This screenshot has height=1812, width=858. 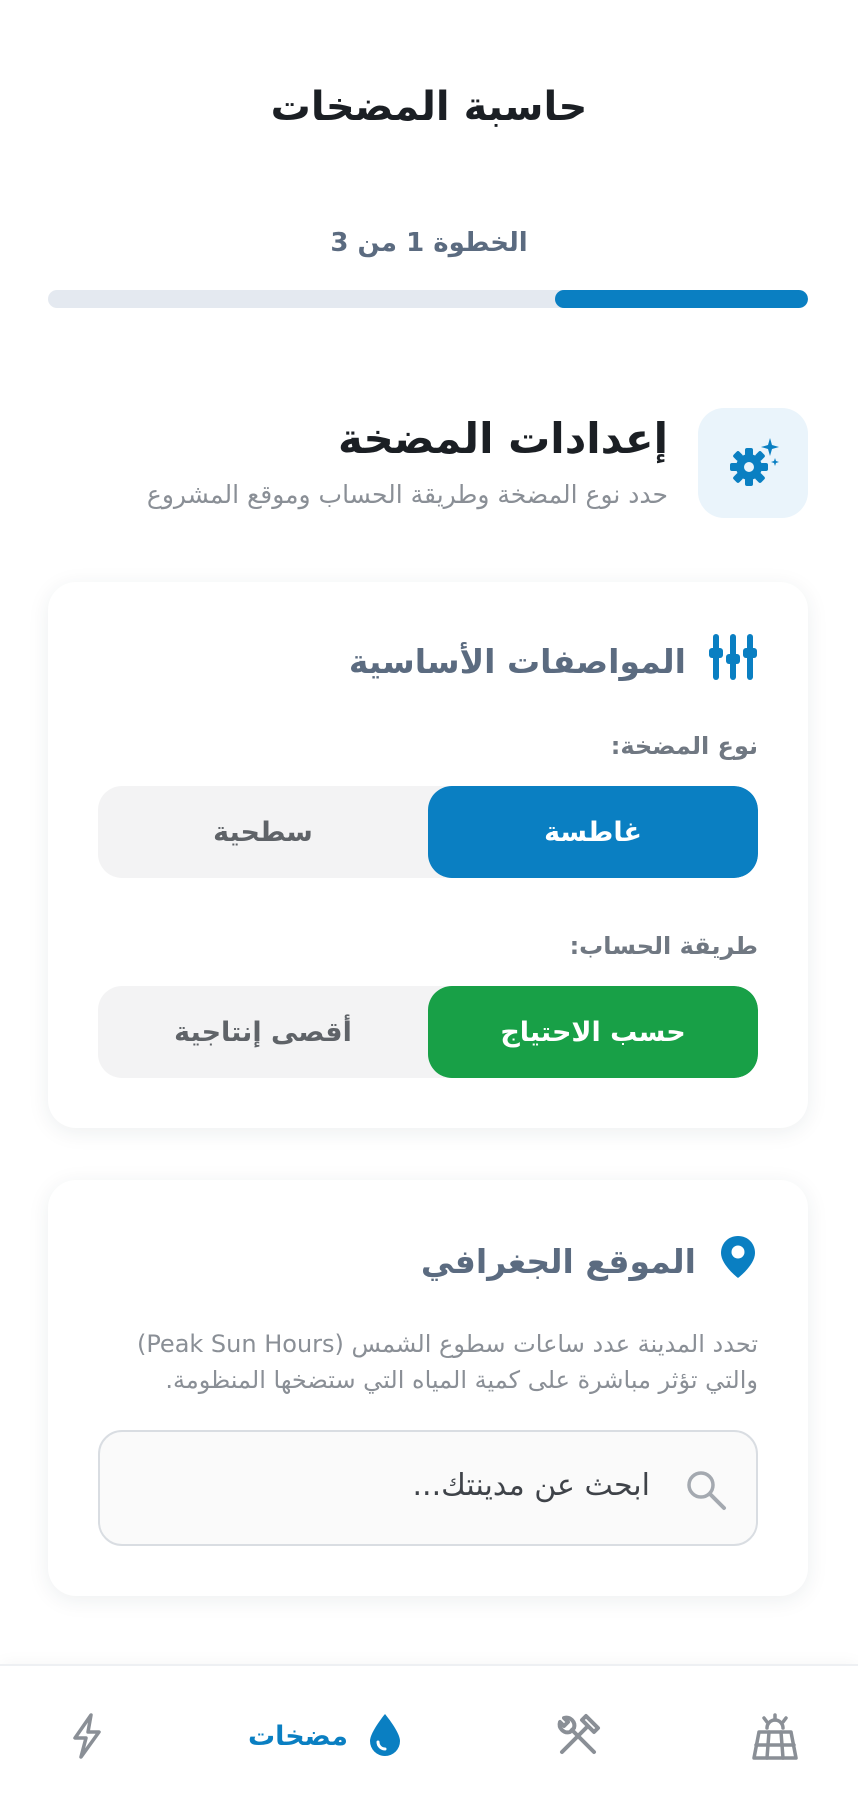 What do you see at coordinates (733, 661) in the screenshot?
I see `sliders-icon` at bounding box center [733, 661].